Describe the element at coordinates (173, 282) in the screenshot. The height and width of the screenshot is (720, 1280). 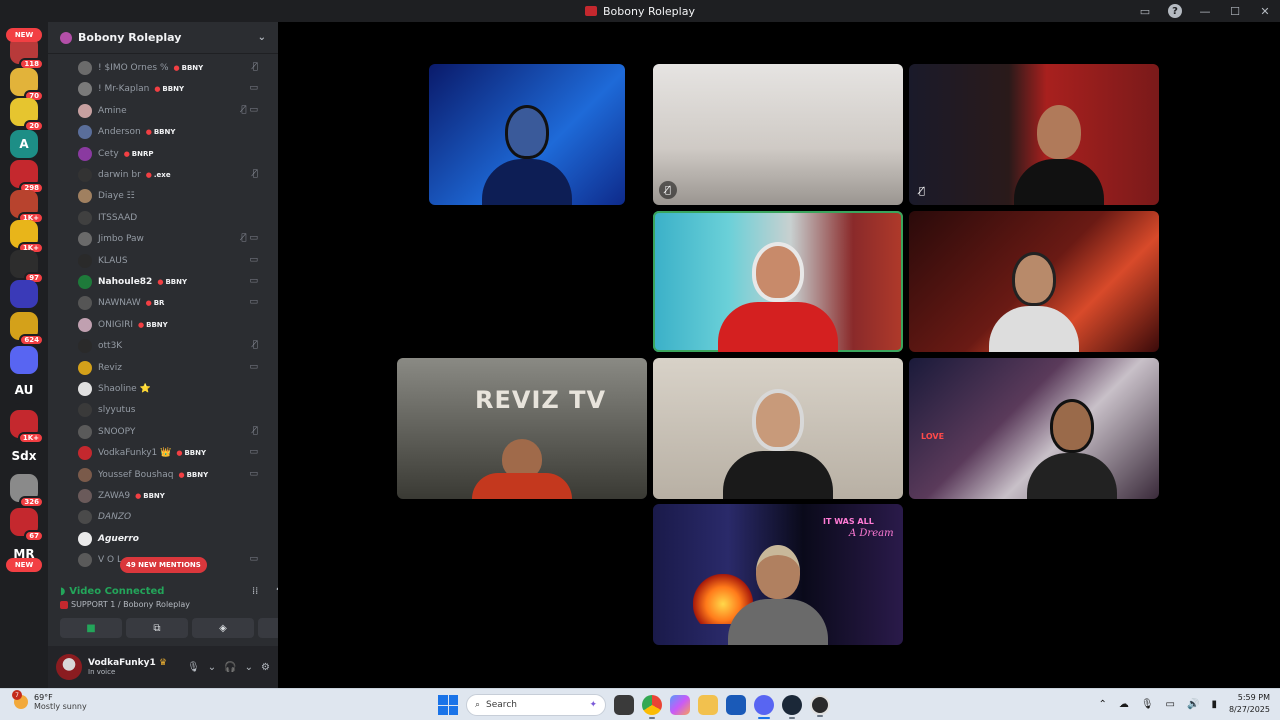
I see `voice-member: Nahoule82 ● BBNY ▭` at that location.